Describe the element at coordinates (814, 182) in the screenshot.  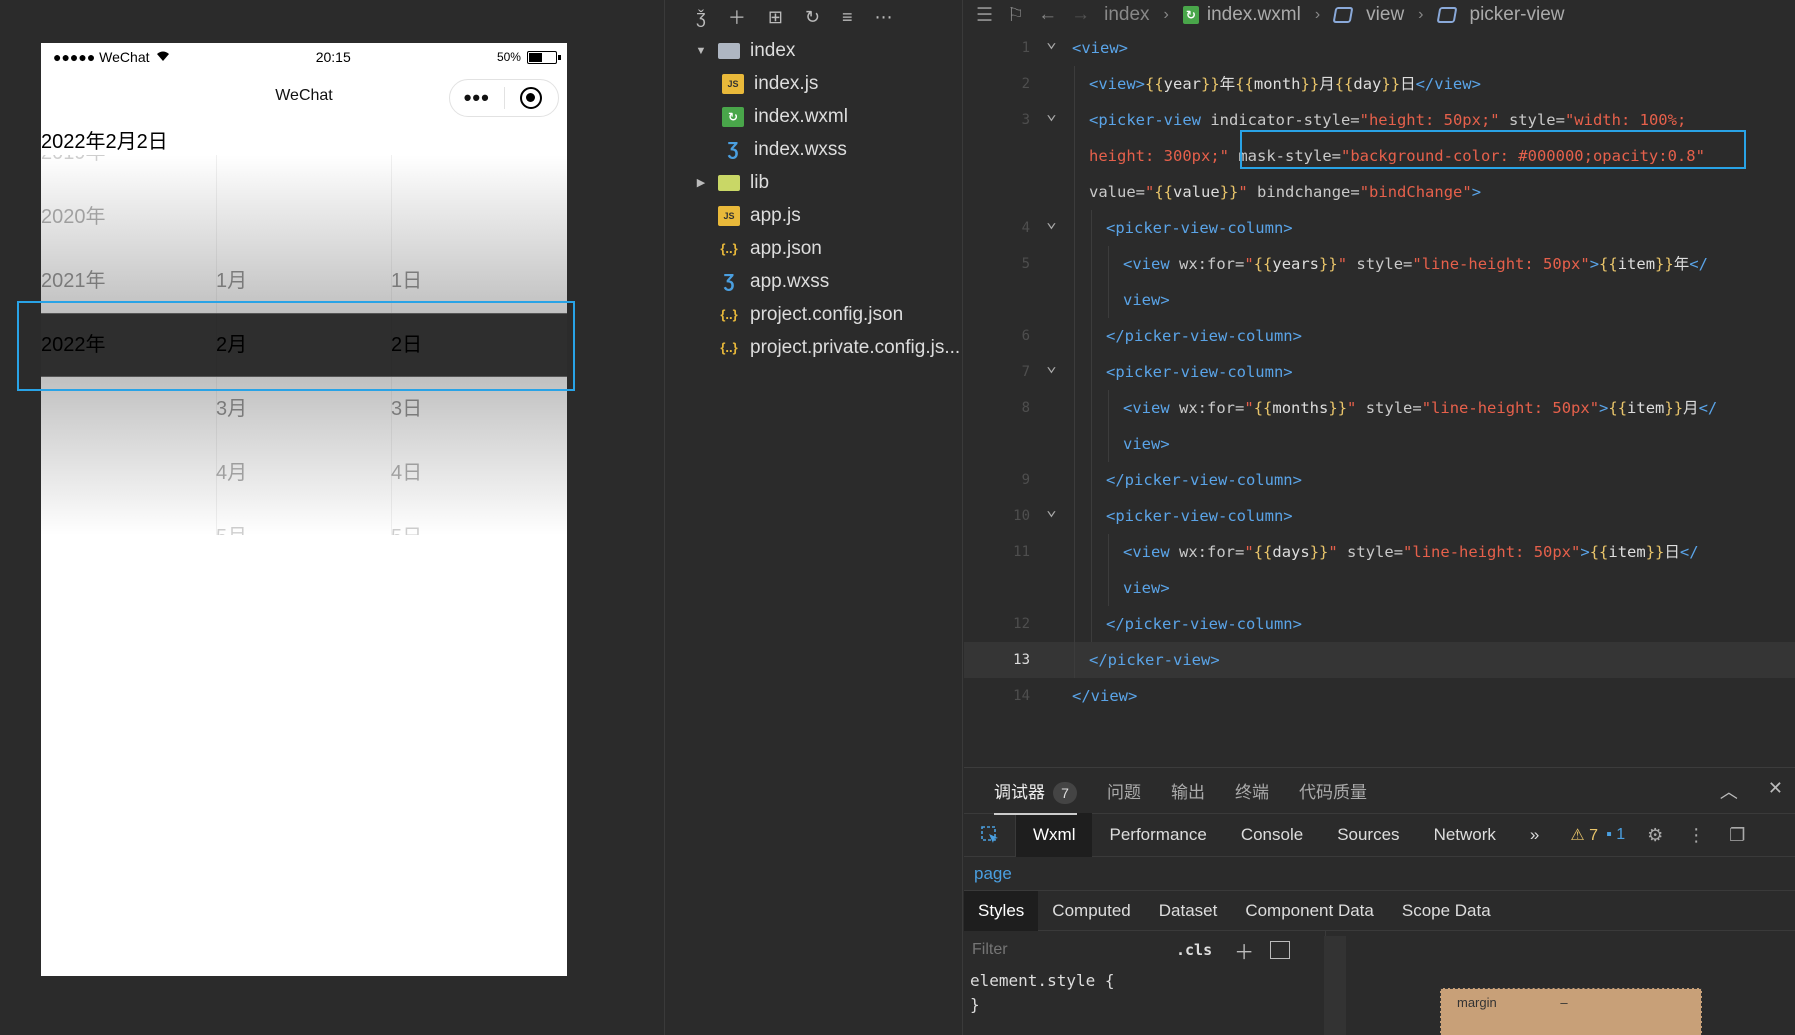
I see `tree-item-lib: ▶ lib` at that location.